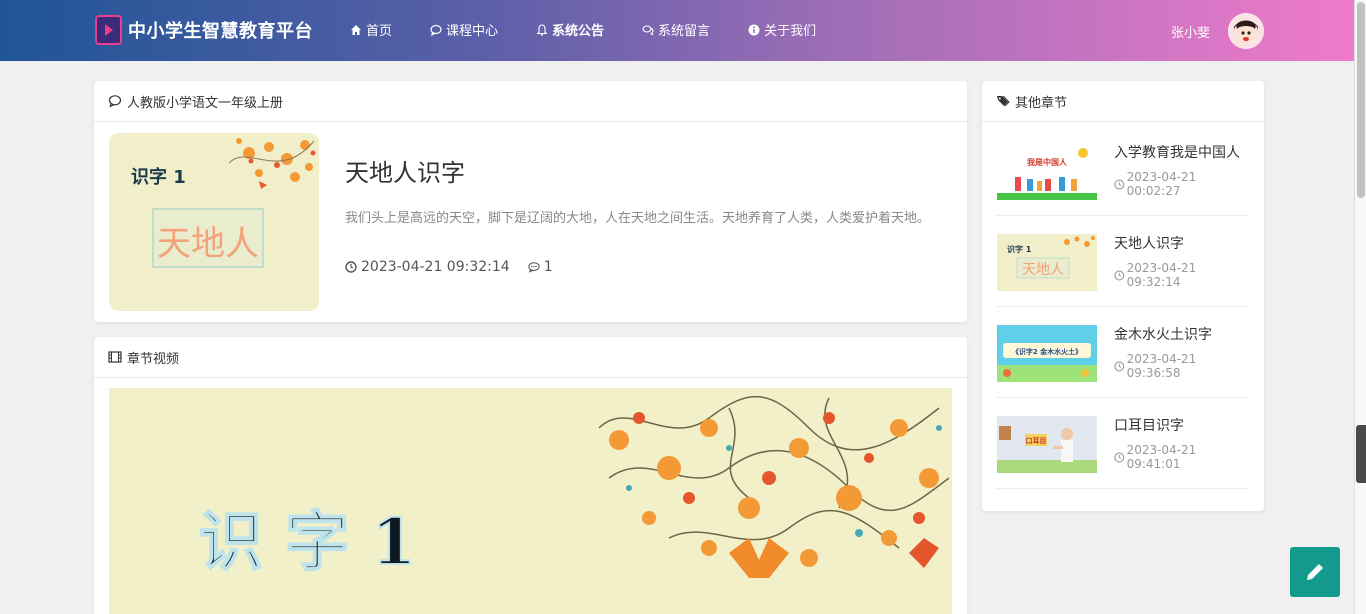 The height and width of the screenshot is (614, 1366). I want to click on scrollbar-thumb, so click(1361, 100).